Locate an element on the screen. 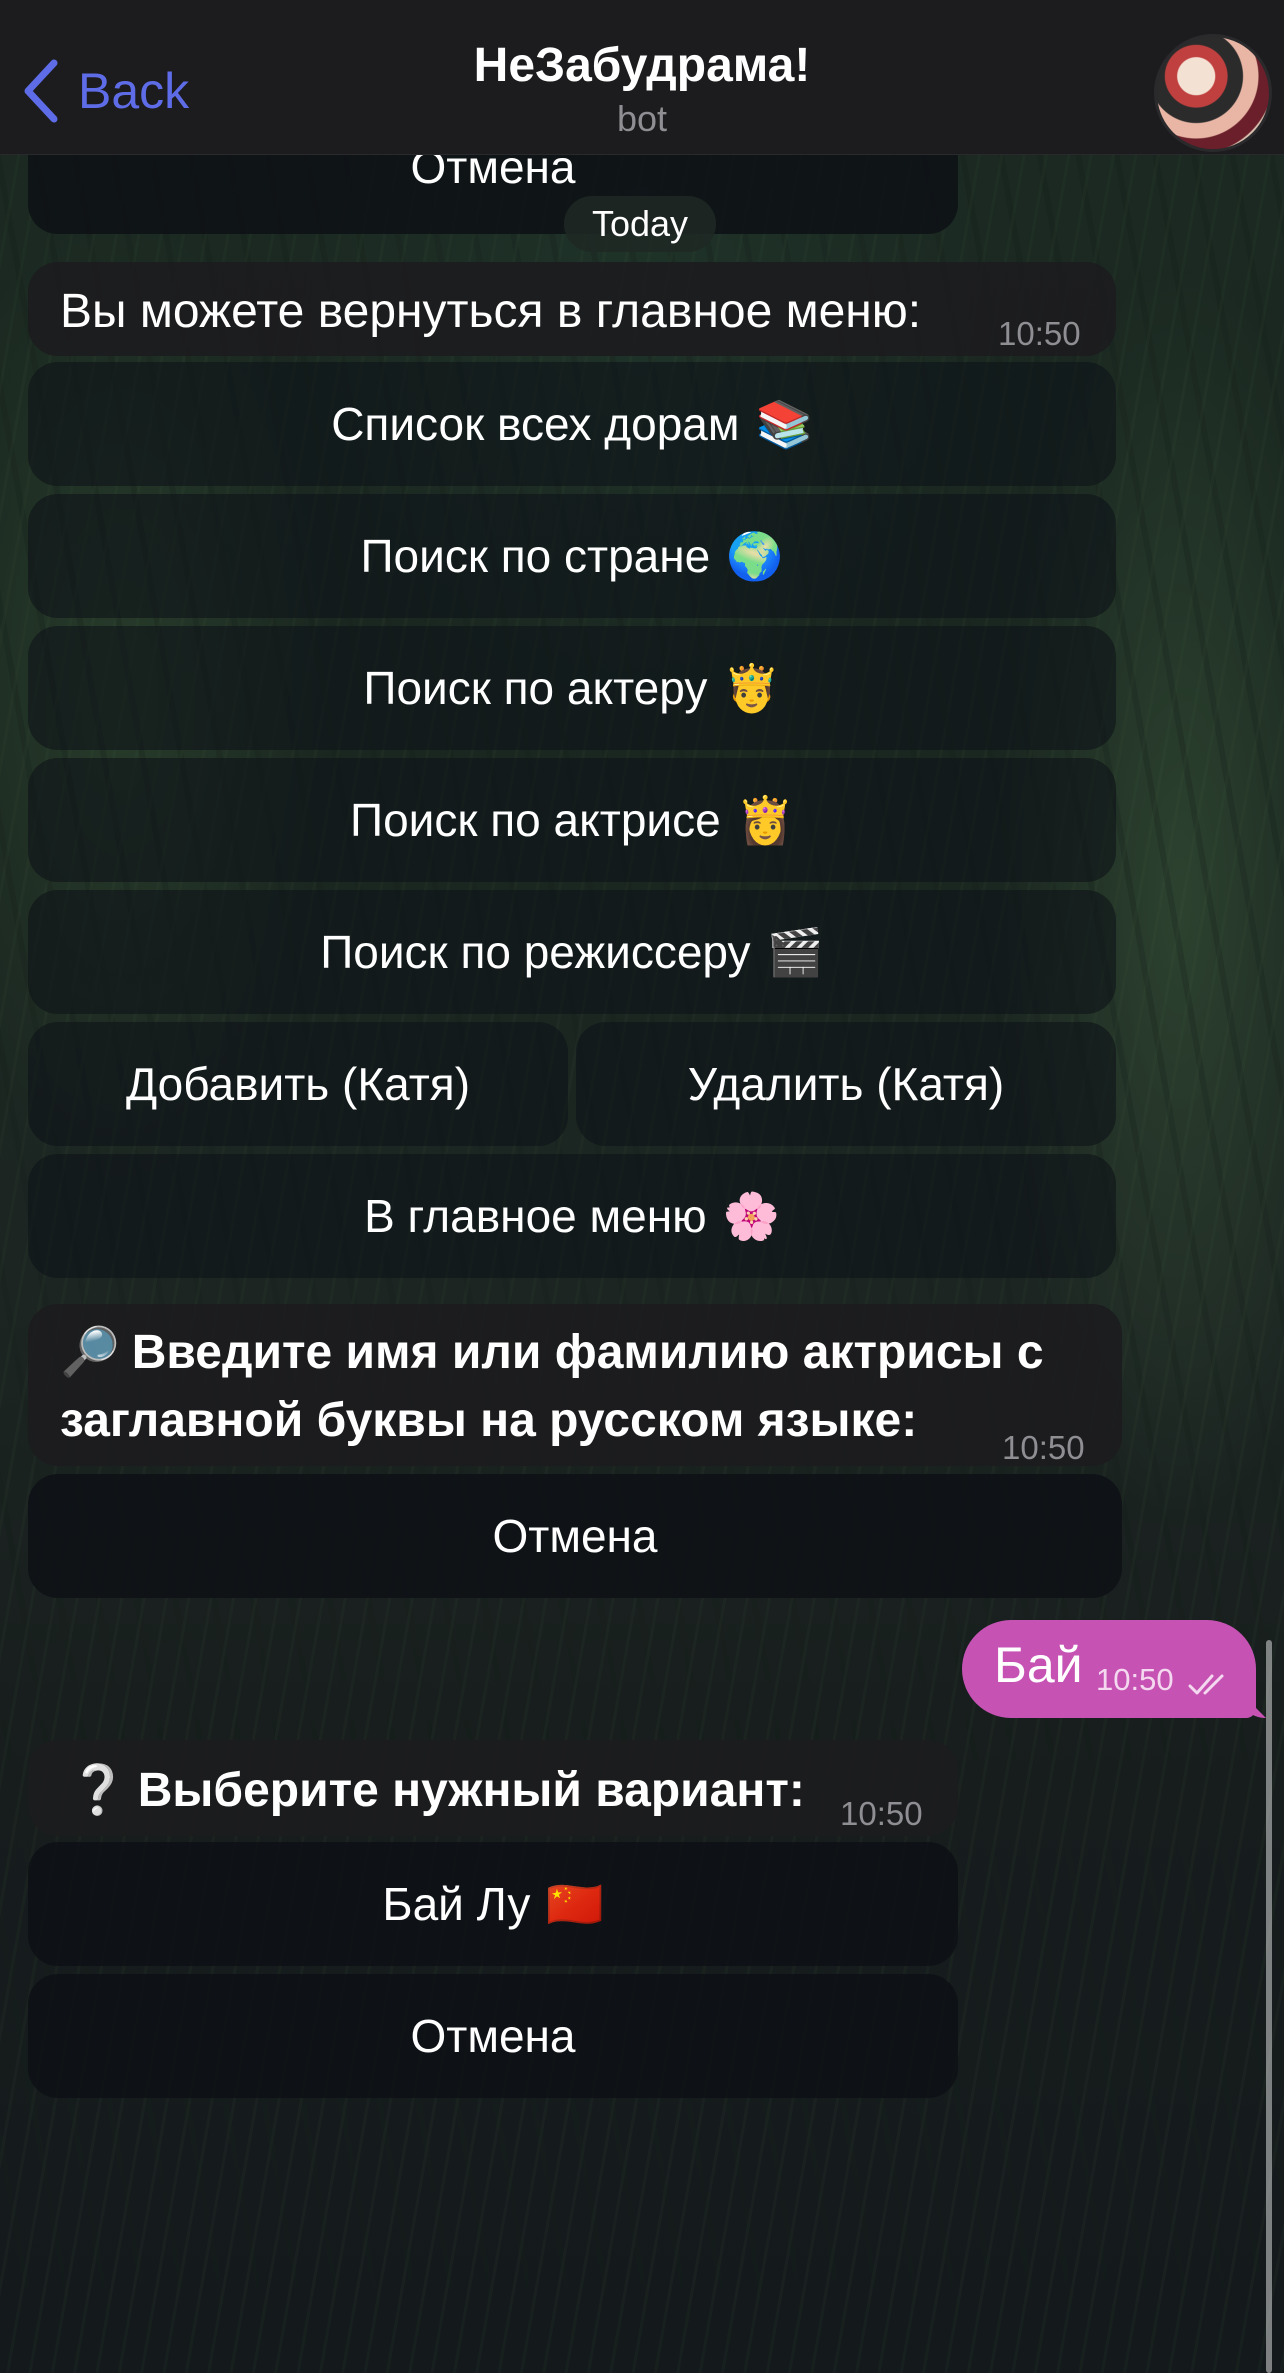  main-menu-button: В главное меню 🌸 is located at coordinates (572, 1216).